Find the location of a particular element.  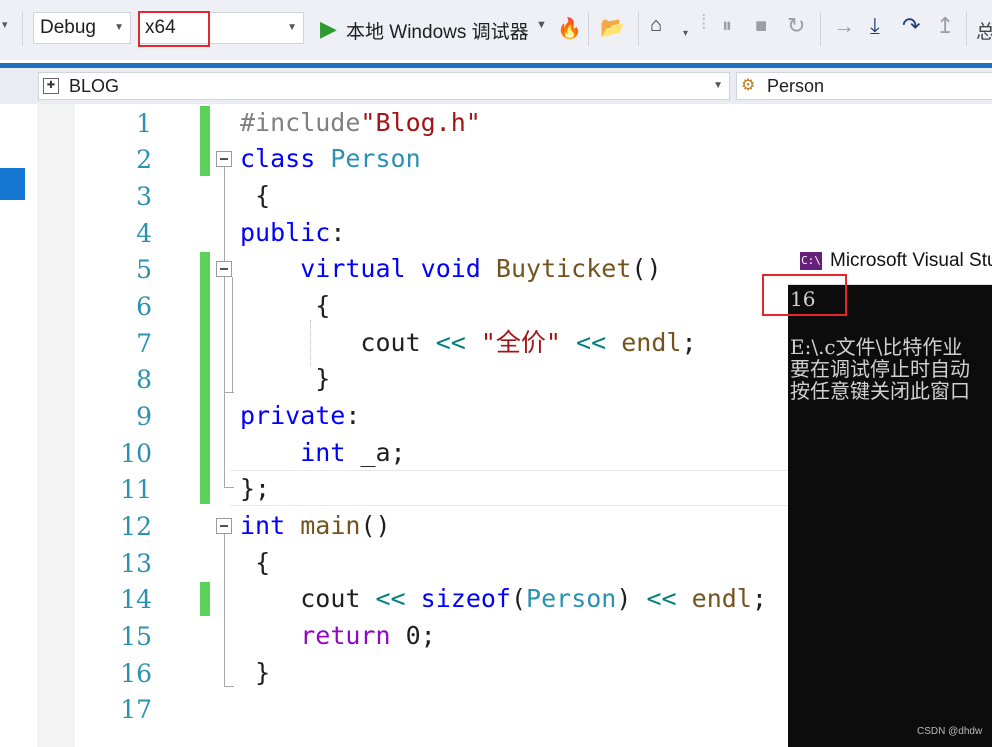

configuration-dropdown: Debug ▼ is located at coordinates (82, 28).